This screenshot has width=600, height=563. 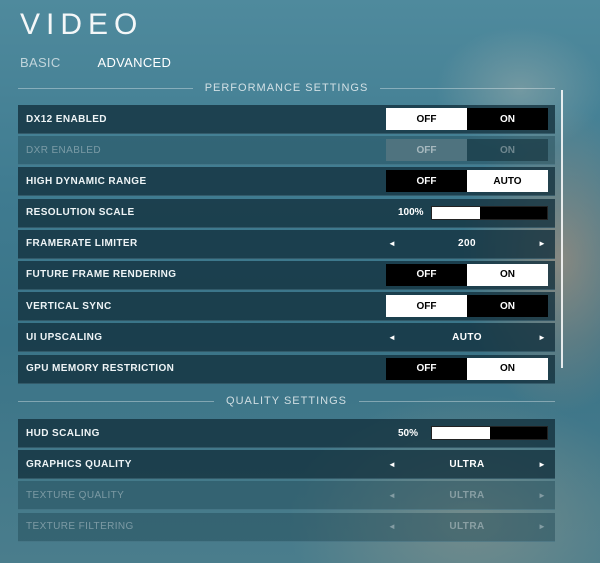 What do you see at coordinates (40, 62) in the screenshot?
I see `tab-basic: BASIC` at bounding box center [40, 62].